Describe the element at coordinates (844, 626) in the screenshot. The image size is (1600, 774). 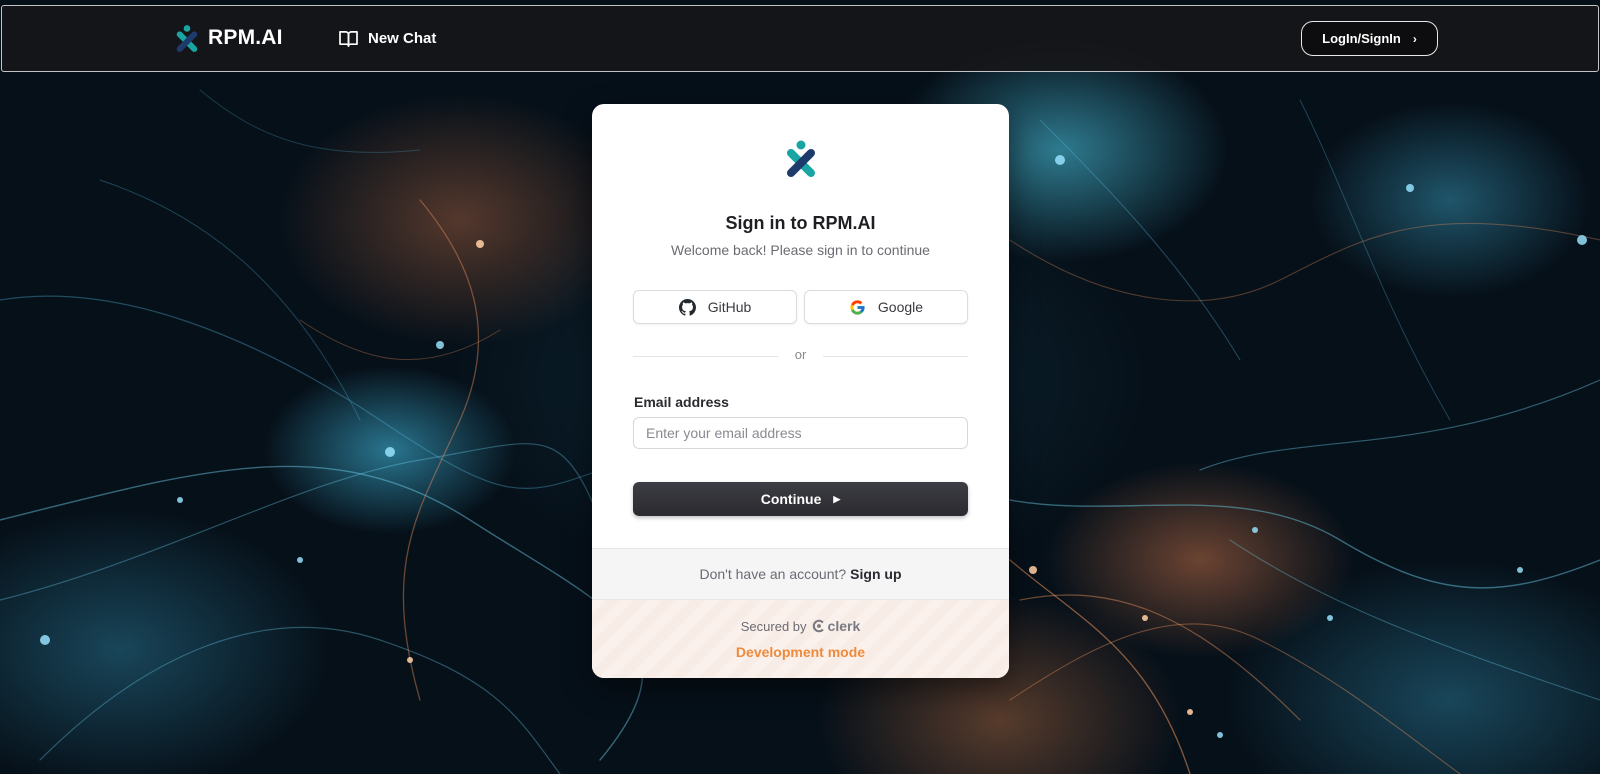
I see `clerk-name: clerk` at that location.